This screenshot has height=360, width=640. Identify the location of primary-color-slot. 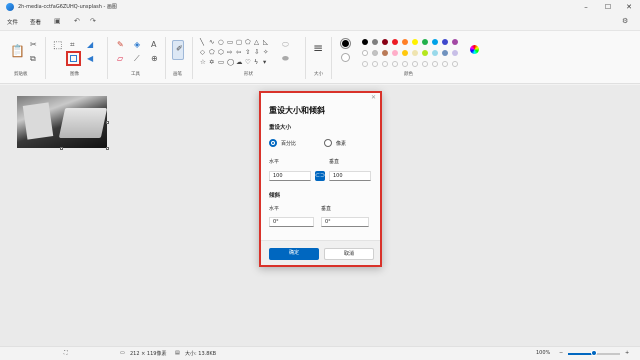
(345, 43).